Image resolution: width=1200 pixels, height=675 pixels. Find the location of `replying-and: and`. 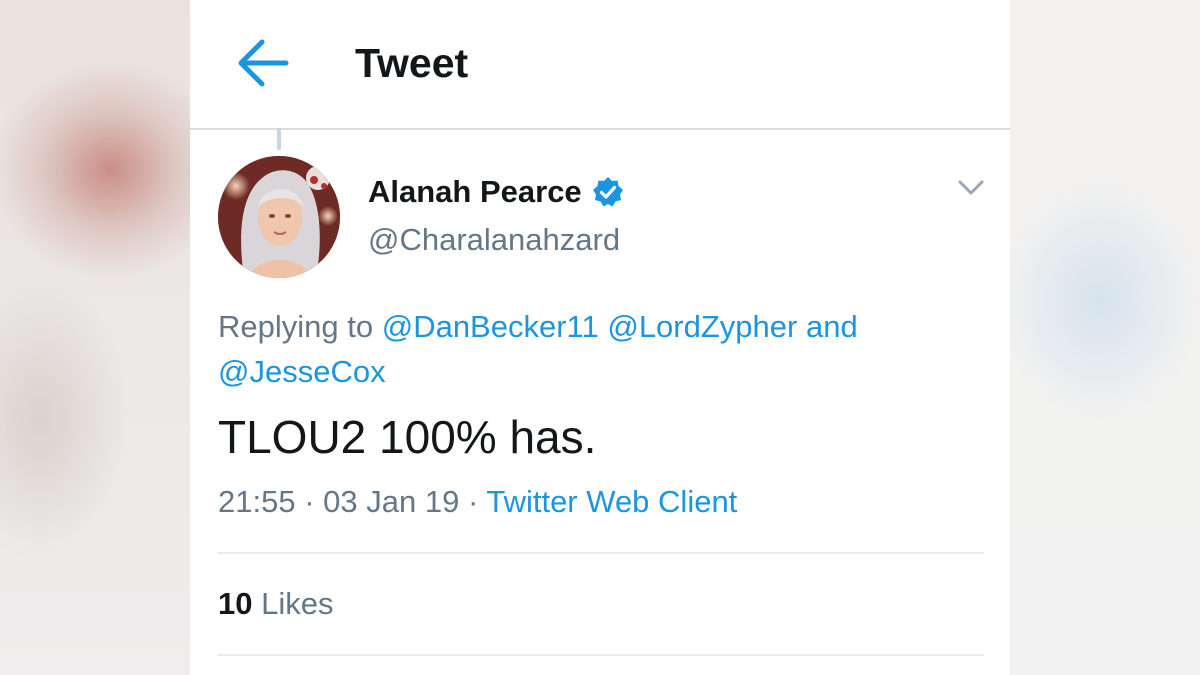

replying-and: and is located at coordinates (832, 326).